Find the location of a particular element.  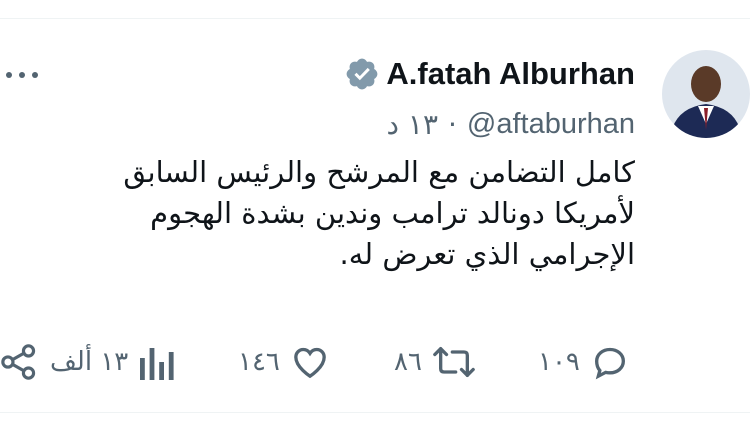

reply-icon is located at coordinates (609, 363).